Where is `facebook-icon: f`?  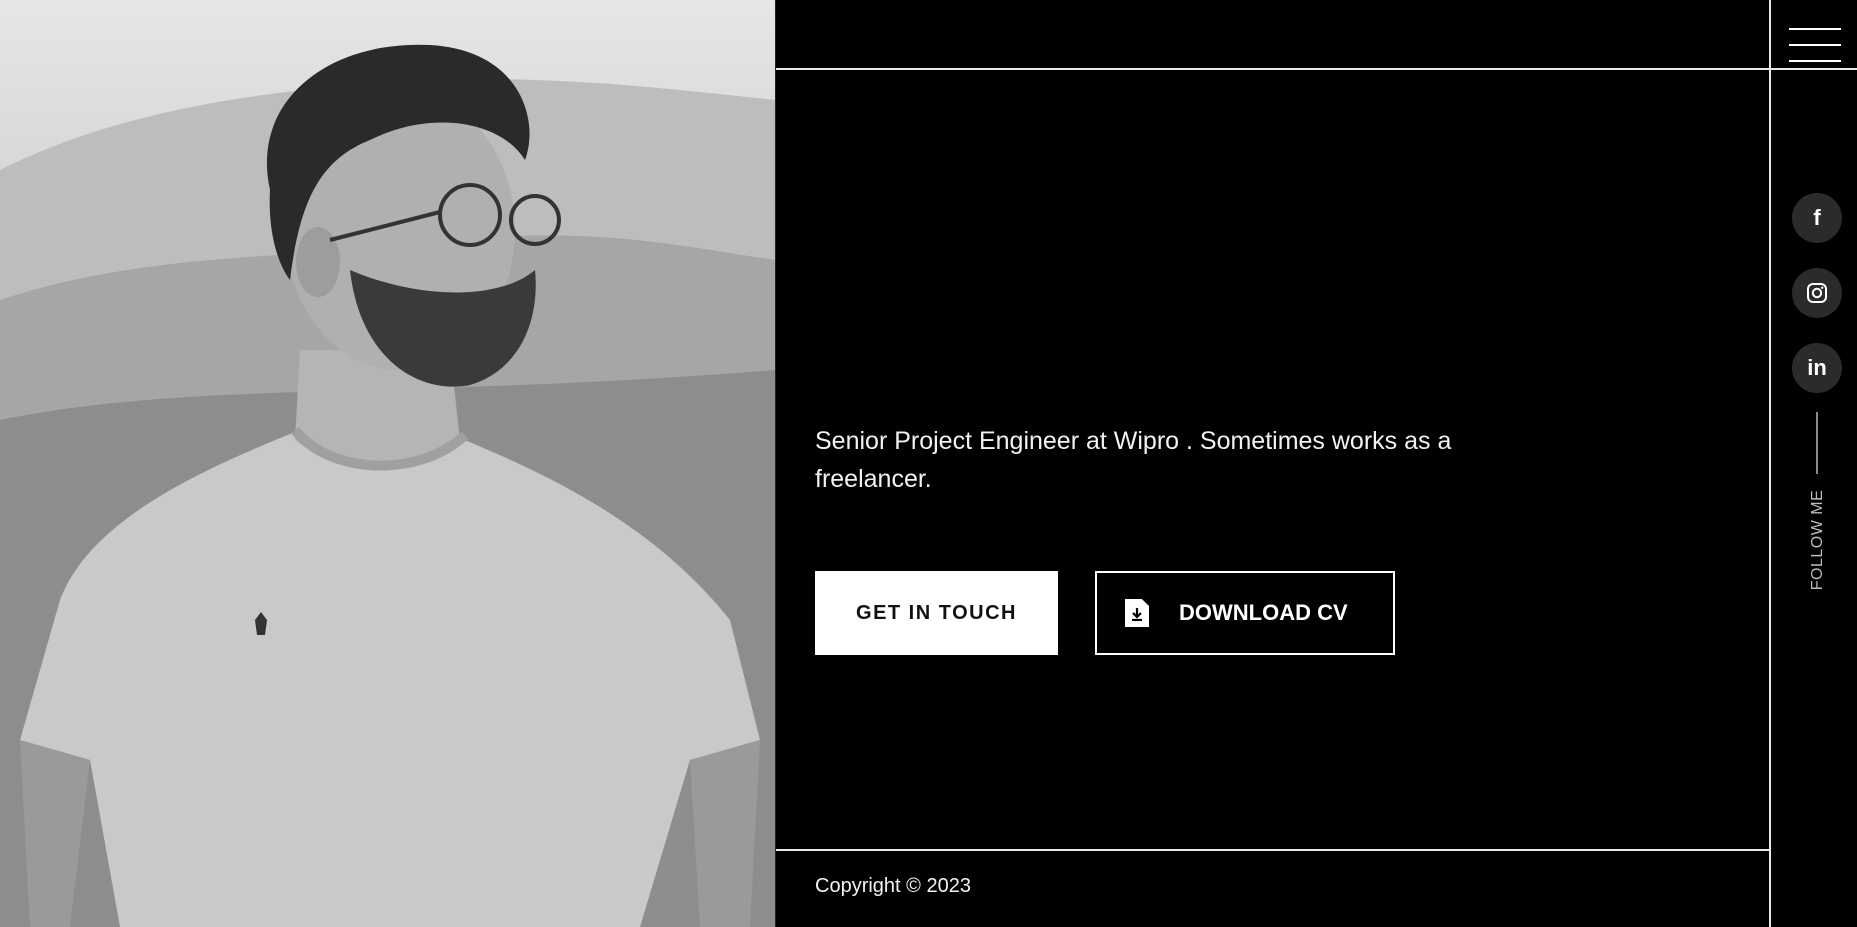
facebook-icon: f is located at coordinates (1817, 218).